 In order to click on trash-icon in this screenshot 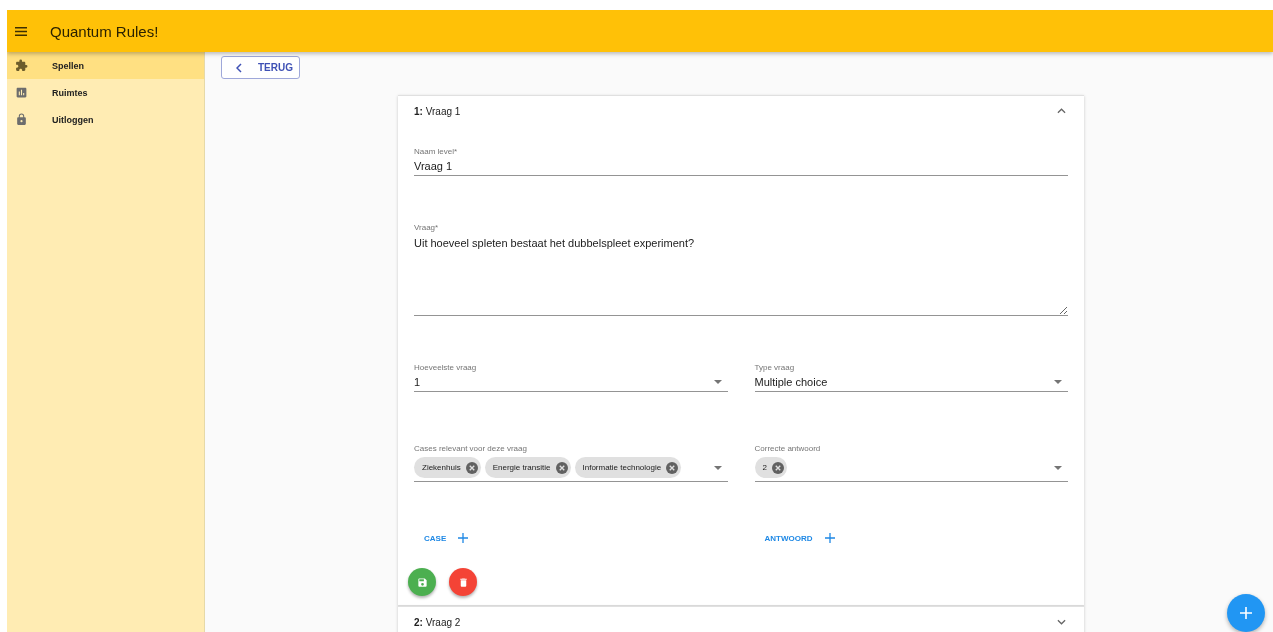, I will do `click(463, 582)`.